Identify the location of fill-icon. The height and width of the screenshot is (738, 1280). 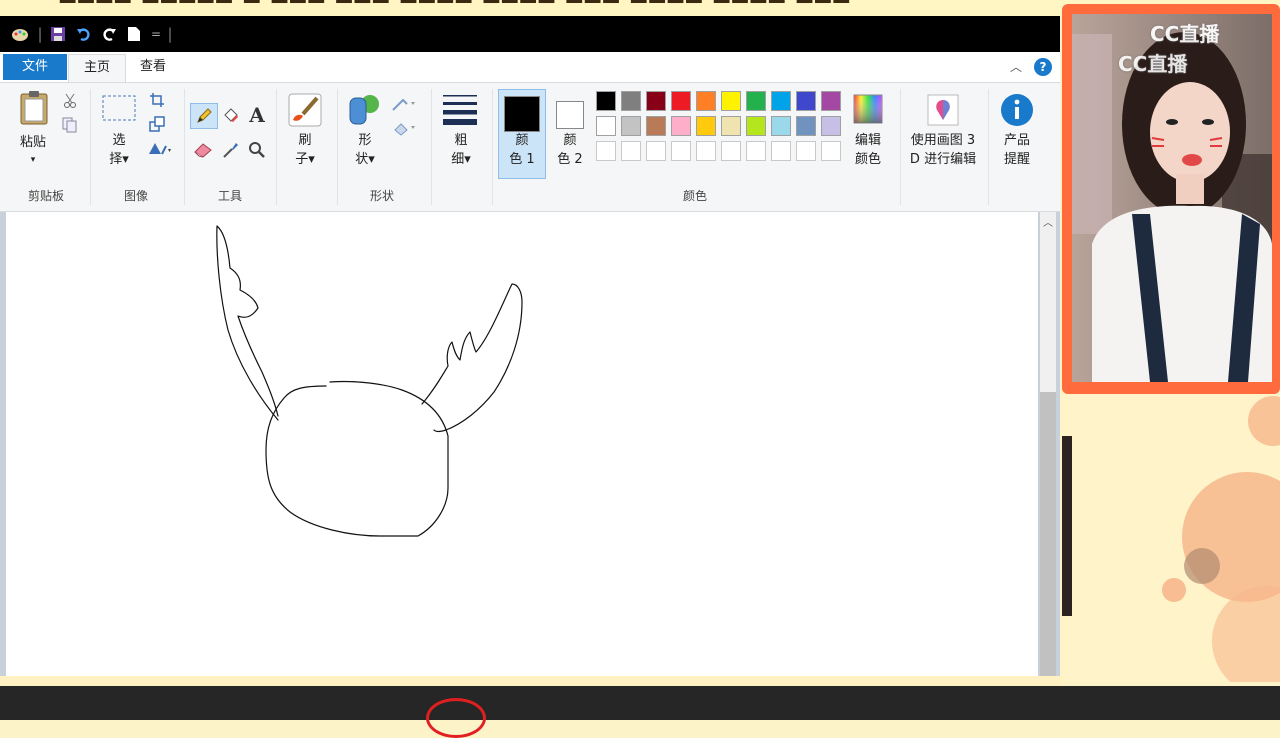
(405, 128).